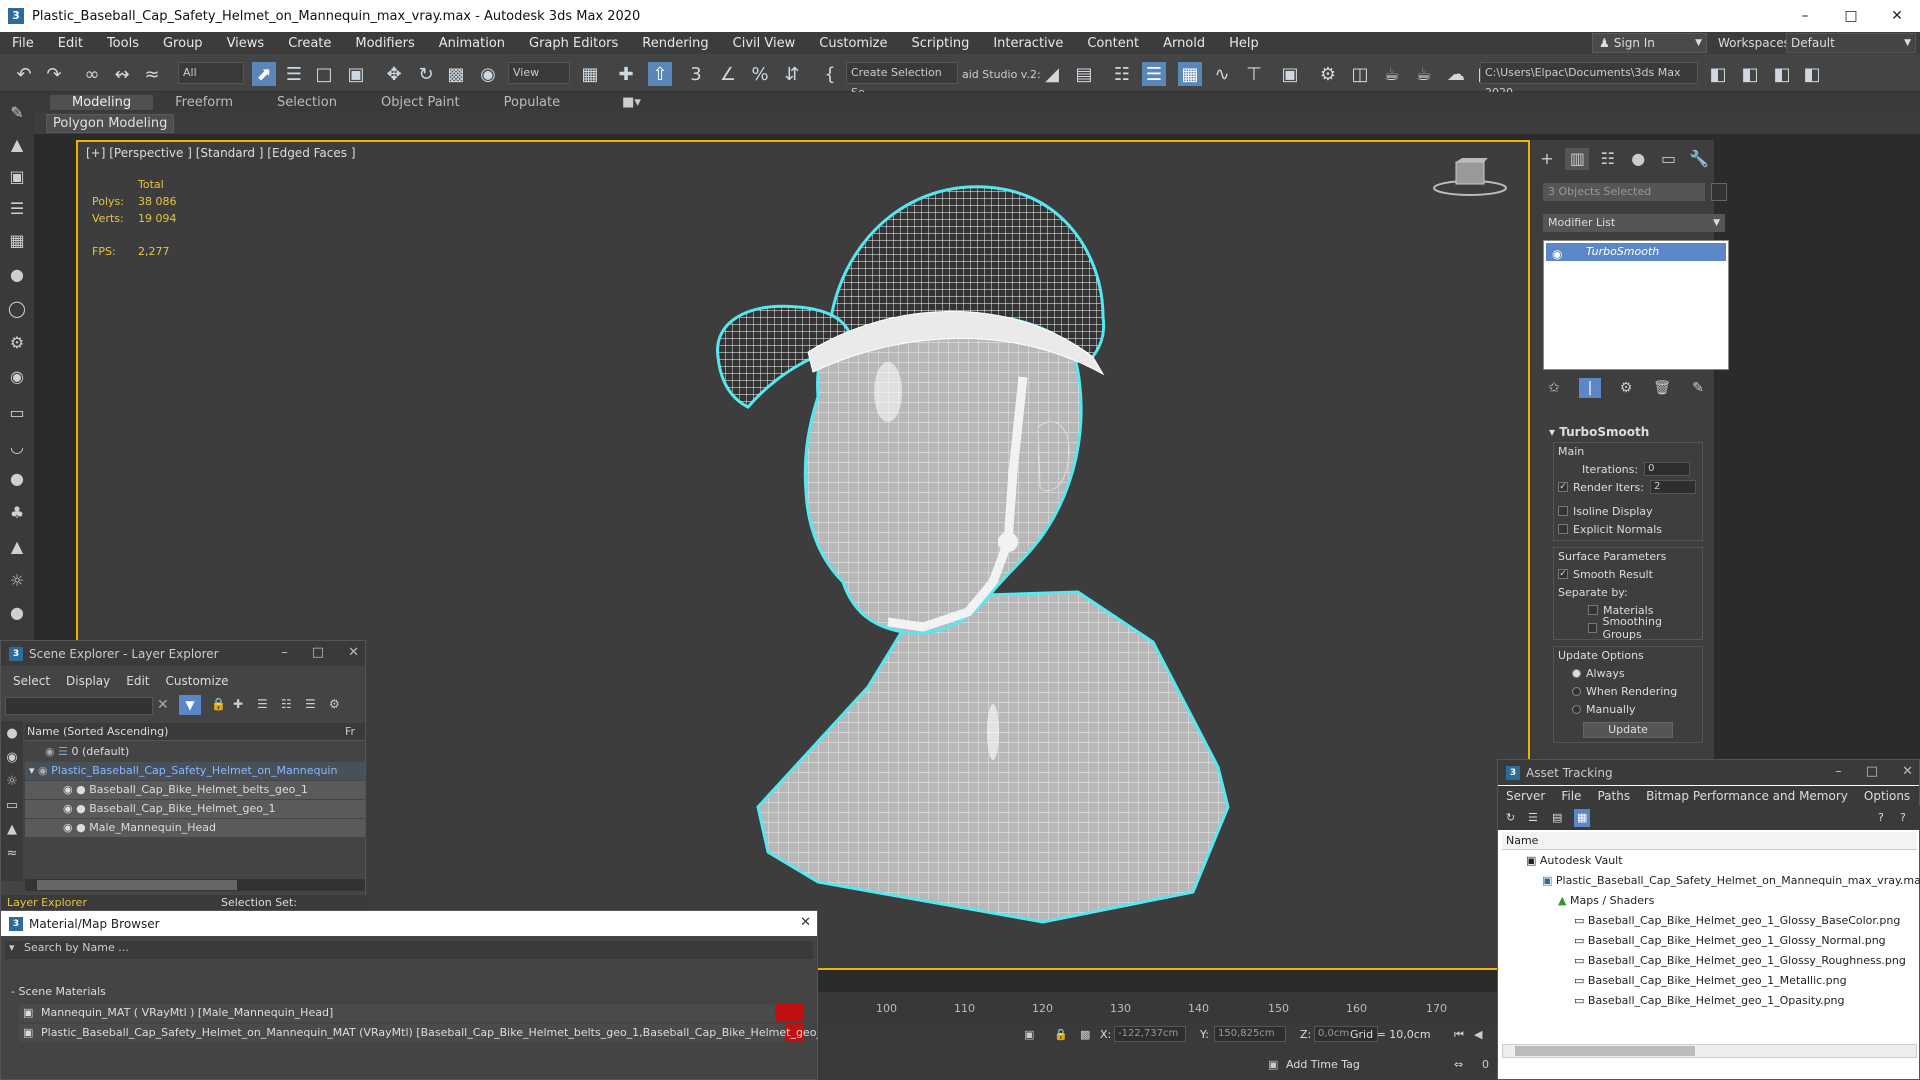 The image size is (1920, 1080). Describe the element at coordinates (195, 809) in the screenshot. I see `list-item: ◉ ● Baseball_Cap_Bike_Helmet_geo_1` at that location.